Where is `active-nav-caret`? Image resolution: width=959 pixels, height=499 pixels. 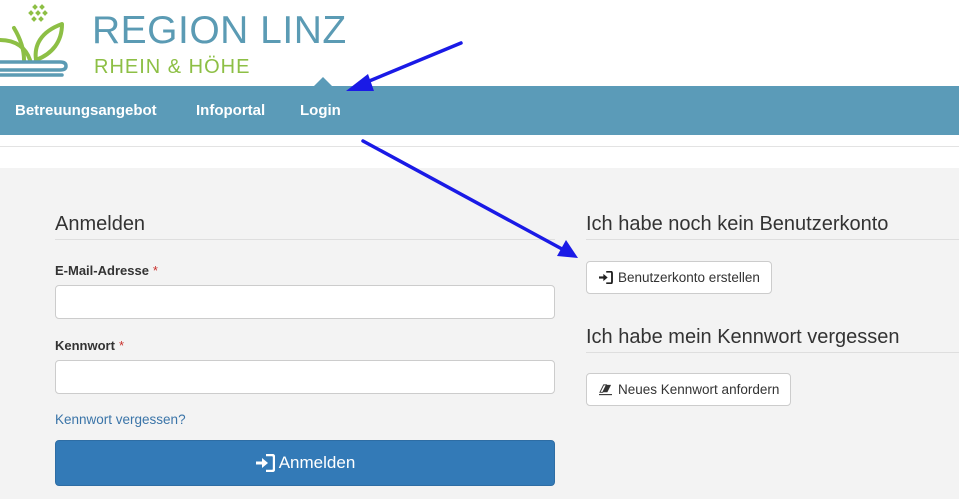
active-nav-caret is located at coordinates (323, 81).